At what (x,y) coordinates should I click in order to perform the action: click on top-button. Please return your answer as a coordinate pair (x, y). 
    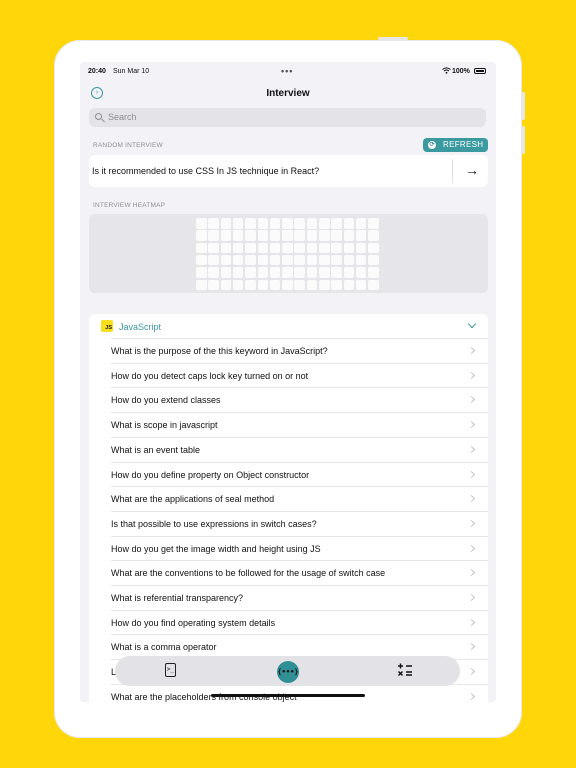
    Looking at the image, I should click on (393, 38).